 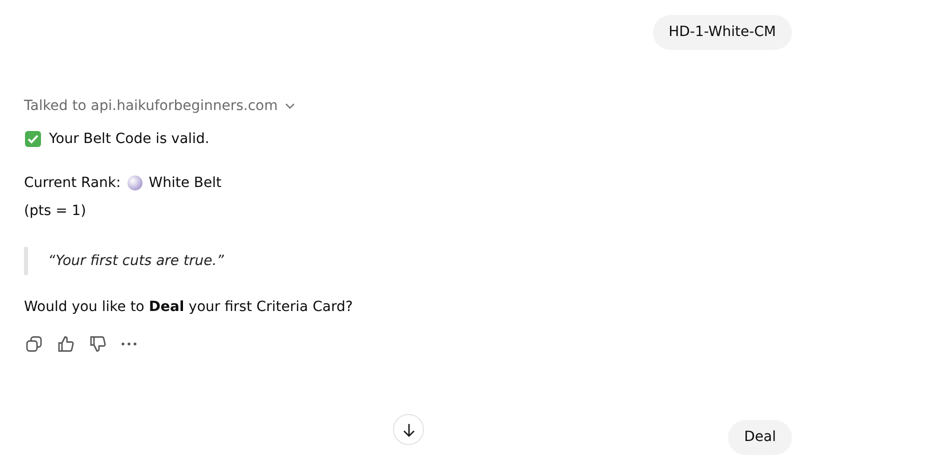 What do you see at coordinates (134, 183) in the screenshot?
I see `orb-icon` at bounding box center [134, 183].